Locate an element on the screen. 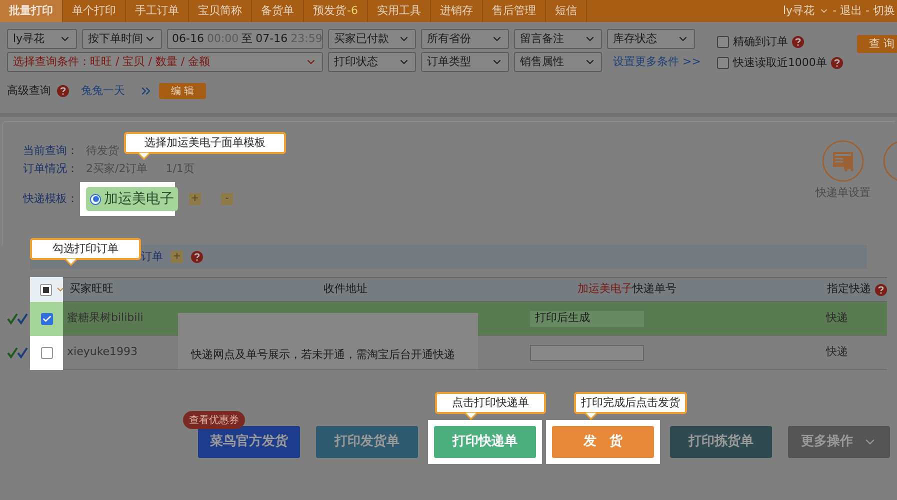 Image resolution: width=897 pixels, height=500 pixels. count: -6 is located at coordinates (352, 10).